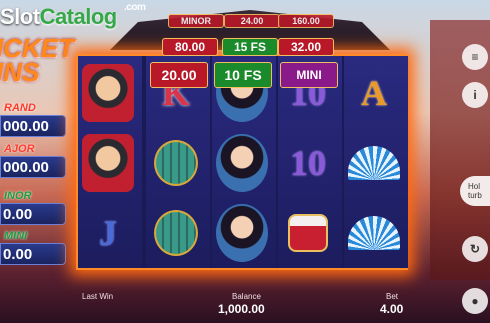 This screenshot has width=490, height=323. I want to click on symbol-j: J, so click(108, 233).